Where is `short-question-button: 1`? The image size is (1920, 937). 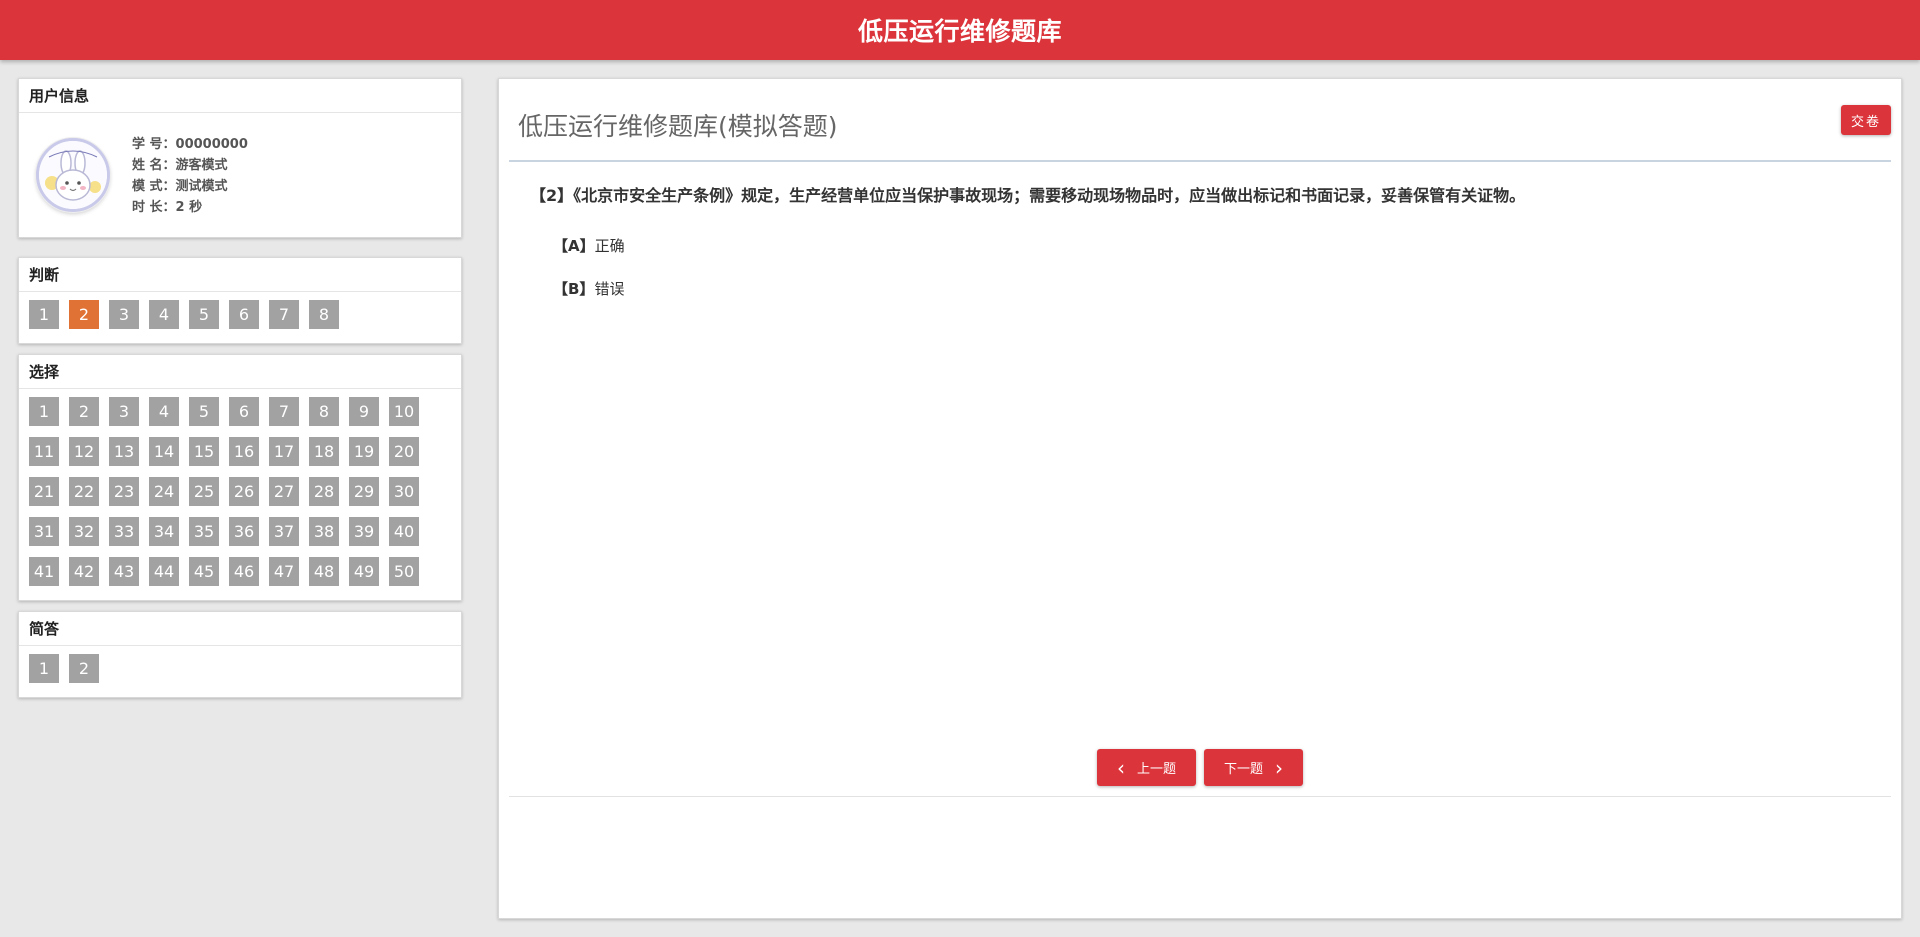
short-question-button: 1 is located at coordinates (44, 668).